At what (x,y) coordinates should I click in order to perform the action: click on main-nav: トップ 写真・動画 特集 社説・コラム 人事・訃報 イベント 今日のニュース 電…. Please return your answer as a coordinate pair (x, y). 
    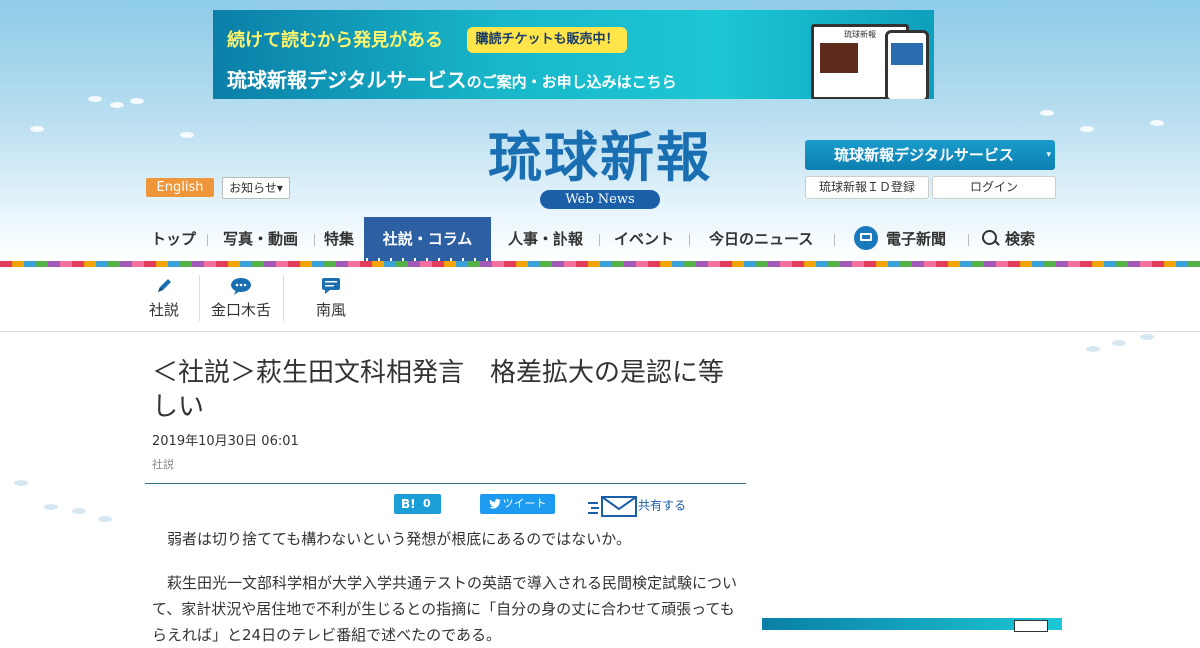
    Looking at the image, I should click on (600, 239).